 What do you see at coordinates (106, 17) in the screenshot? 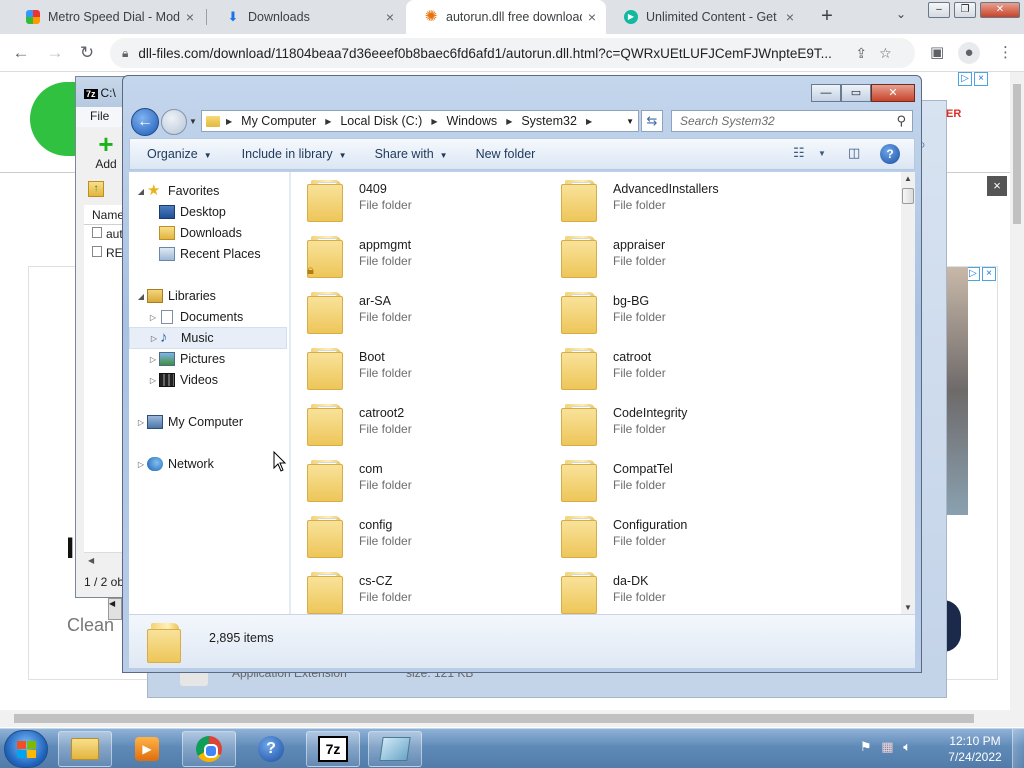
I see `tab-metro-speed-dial: Metro Speed Dial - Mode ×` at bounding box center [106, 17].